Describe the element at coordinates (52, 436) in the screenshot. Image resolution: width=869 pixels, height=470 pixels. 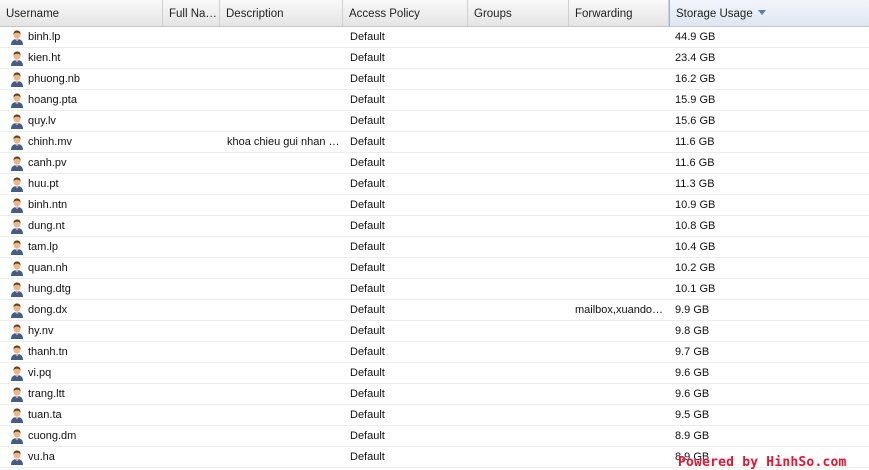
I see `cell-username: cuong.dm` at that location.